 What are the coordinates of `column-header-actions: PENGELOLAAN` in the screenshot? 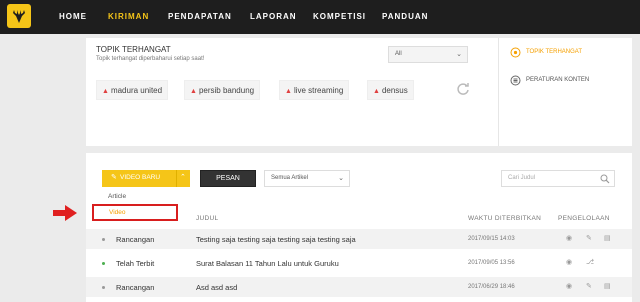 It's located at (584, 218).